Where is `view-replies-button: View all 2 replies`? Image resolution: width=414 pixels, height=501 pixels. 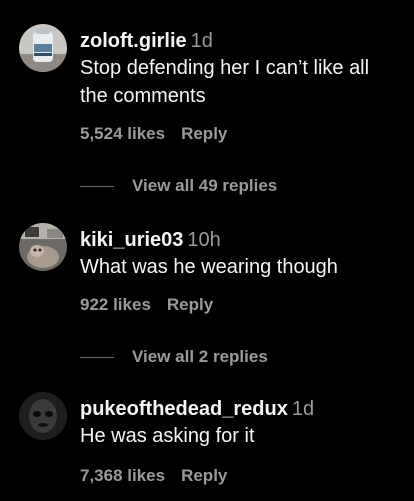 view-replies-button: View all 2 replies is located at coordinates (174, 357).